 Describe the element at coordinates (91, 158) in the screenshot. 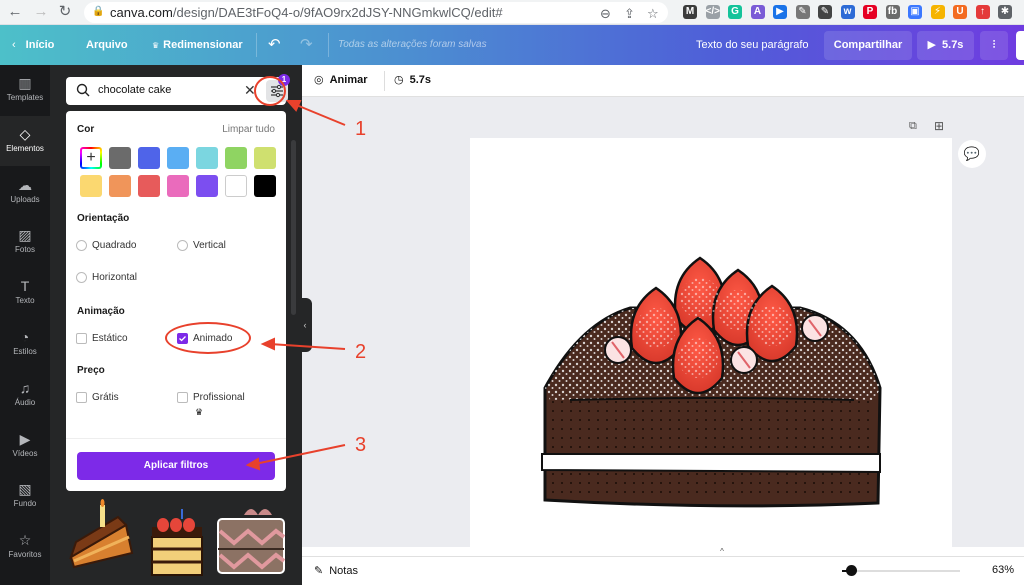

I see `custom-color-button: +` at that location.